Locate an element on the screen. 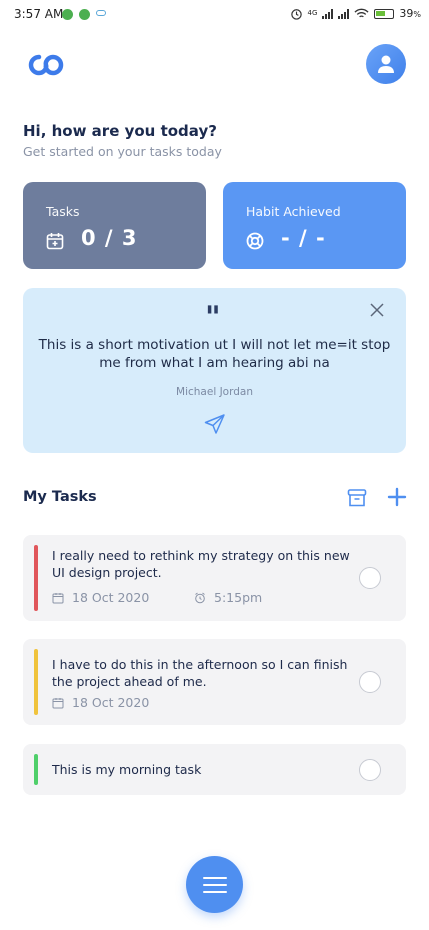 This screenshot has height=930, width=429. battery-unit: % is located at coordinates (417, 14).